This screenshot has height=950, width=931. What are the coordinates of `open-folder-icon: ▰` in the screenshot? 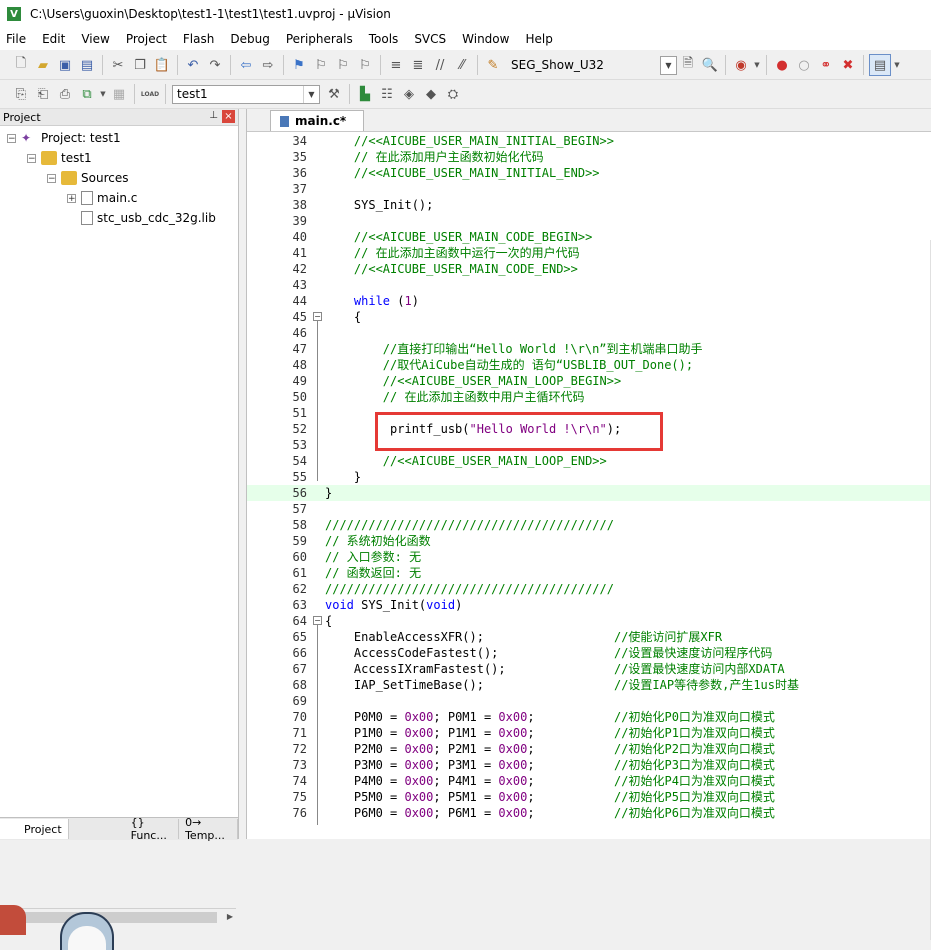 It's located at (43, 65).